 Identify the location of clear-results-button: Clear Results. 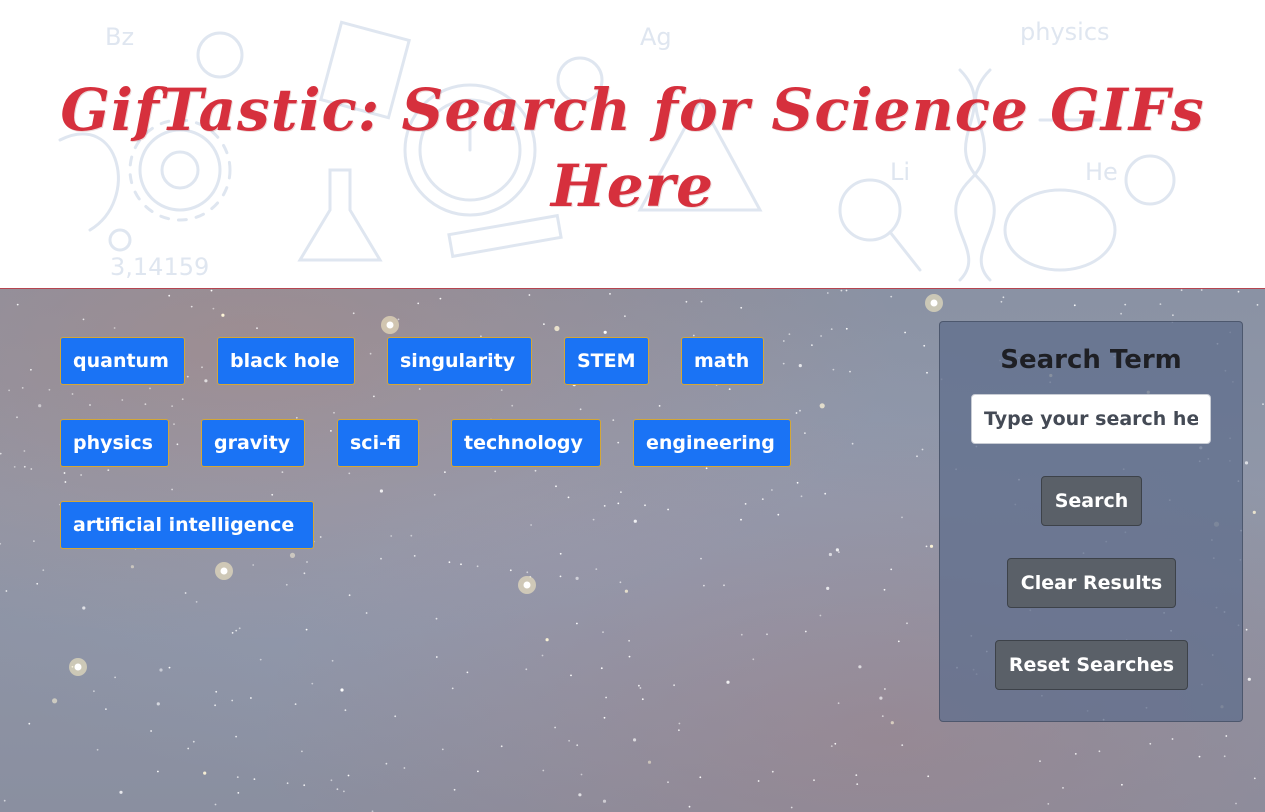
(1091, 583).